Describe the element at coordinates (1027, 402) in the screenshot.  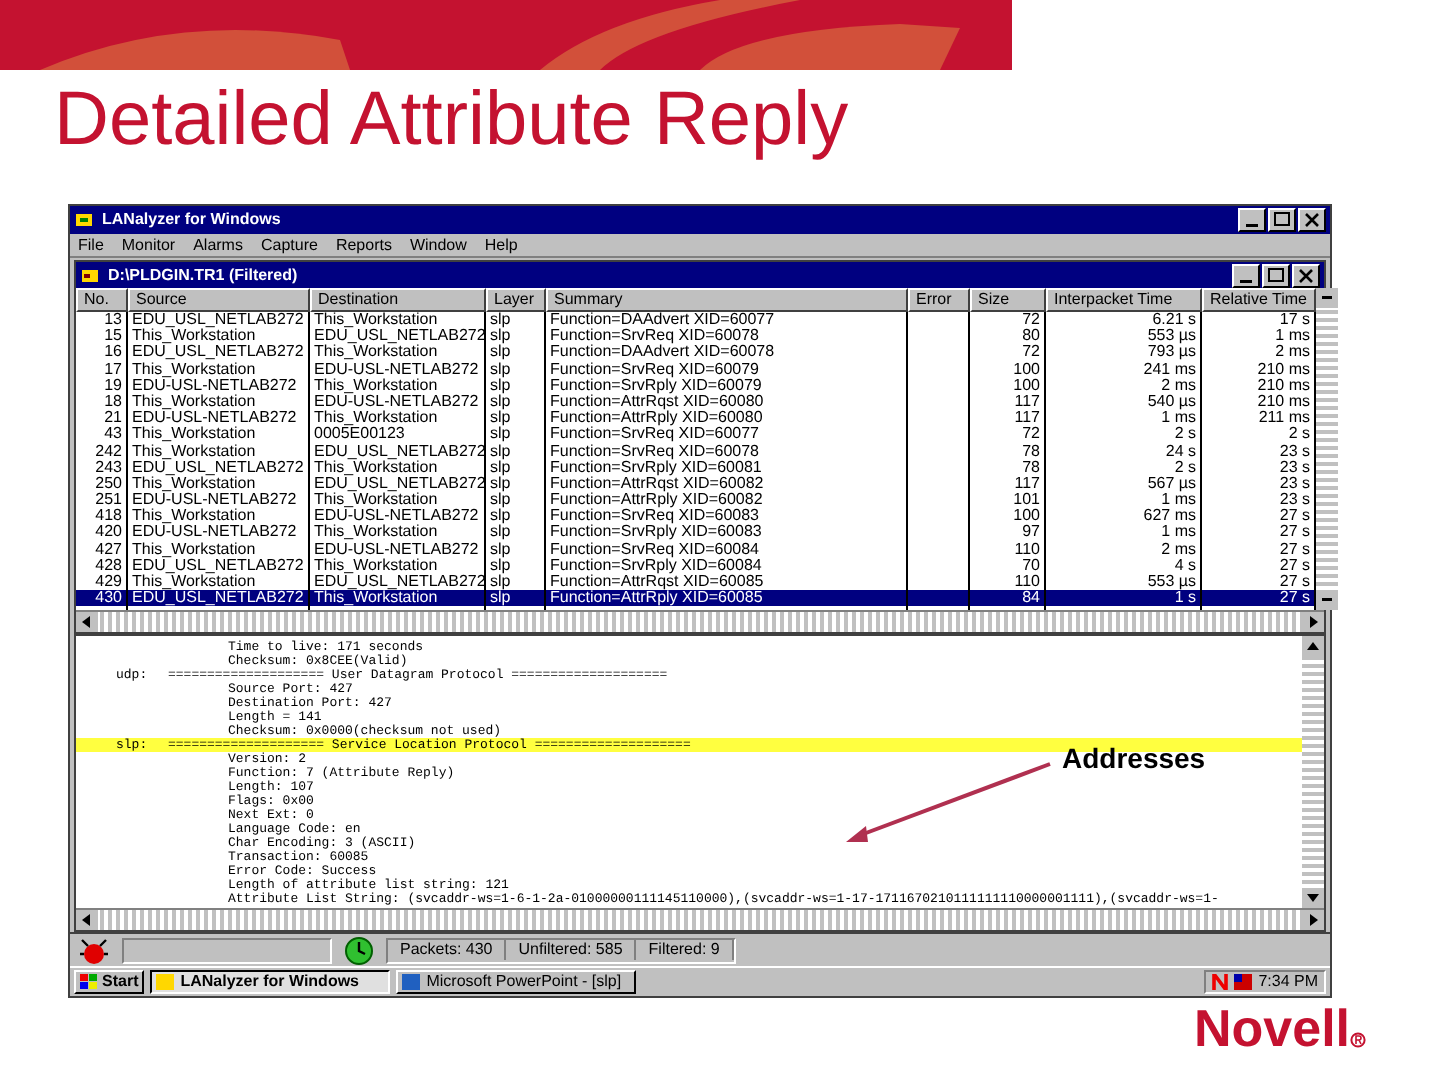
I see `table-cell: 117` at that location.